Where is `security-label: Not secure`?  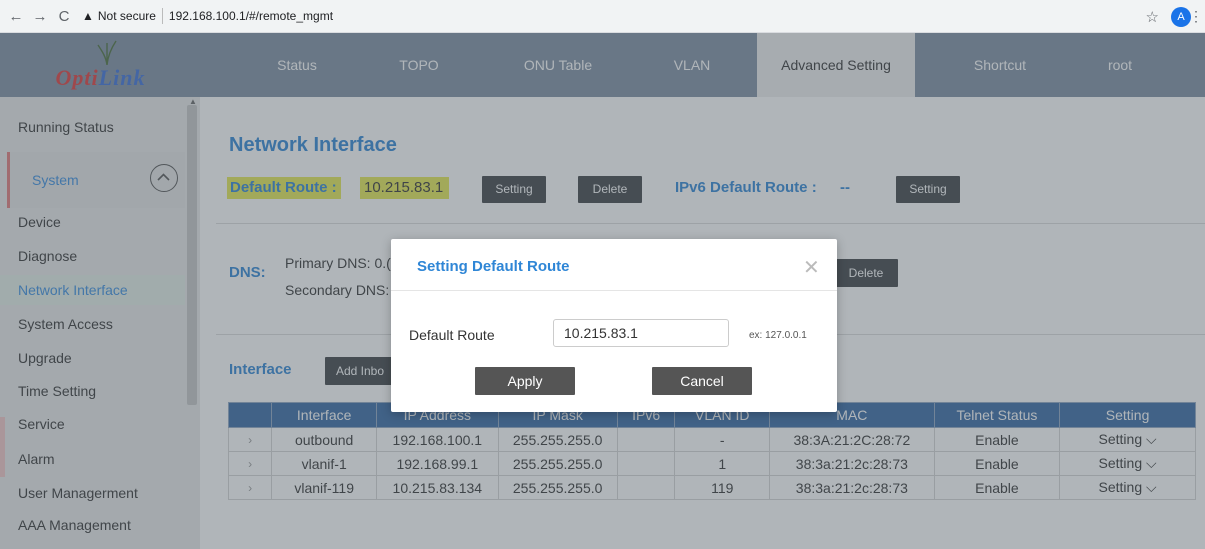
security-label: Not secure is located at coordinates (126, 16).